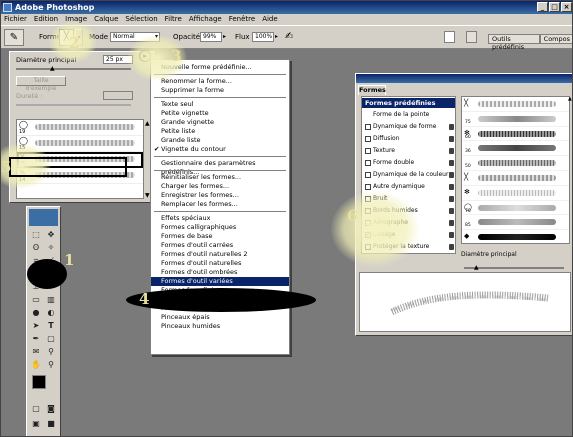  Describe the element at coordinates (36, 408) in the screenshot. I see `standard-mode-icon: ▢` at that location.